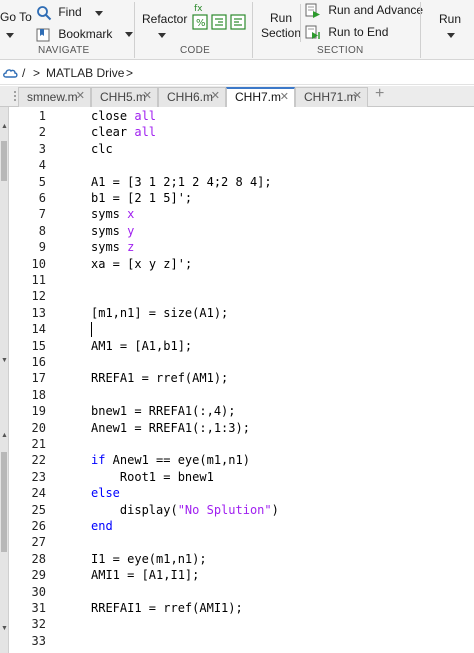 The image size is (474, 653). I want to click on address-chevron-2: >, so click(129, 73).